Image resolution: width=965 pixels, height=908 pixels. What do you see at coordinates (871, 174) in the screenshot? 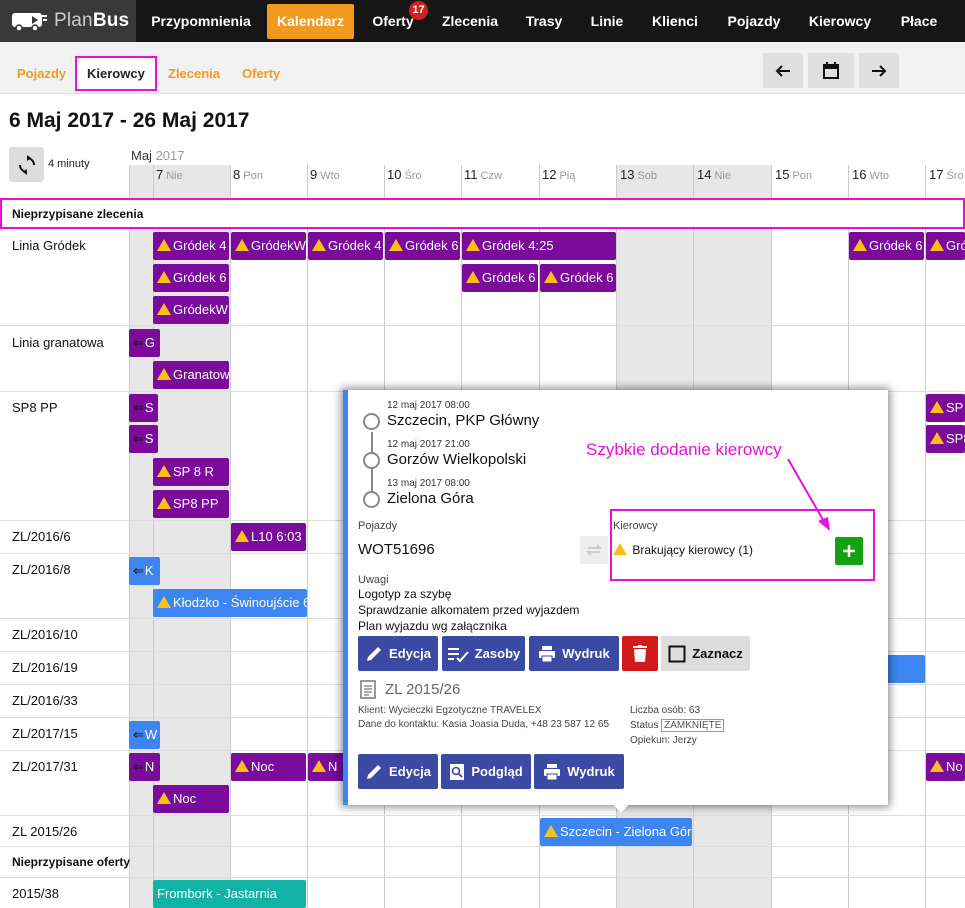
I see `day-header: 16 Wto` at bounding box center [871, 174].